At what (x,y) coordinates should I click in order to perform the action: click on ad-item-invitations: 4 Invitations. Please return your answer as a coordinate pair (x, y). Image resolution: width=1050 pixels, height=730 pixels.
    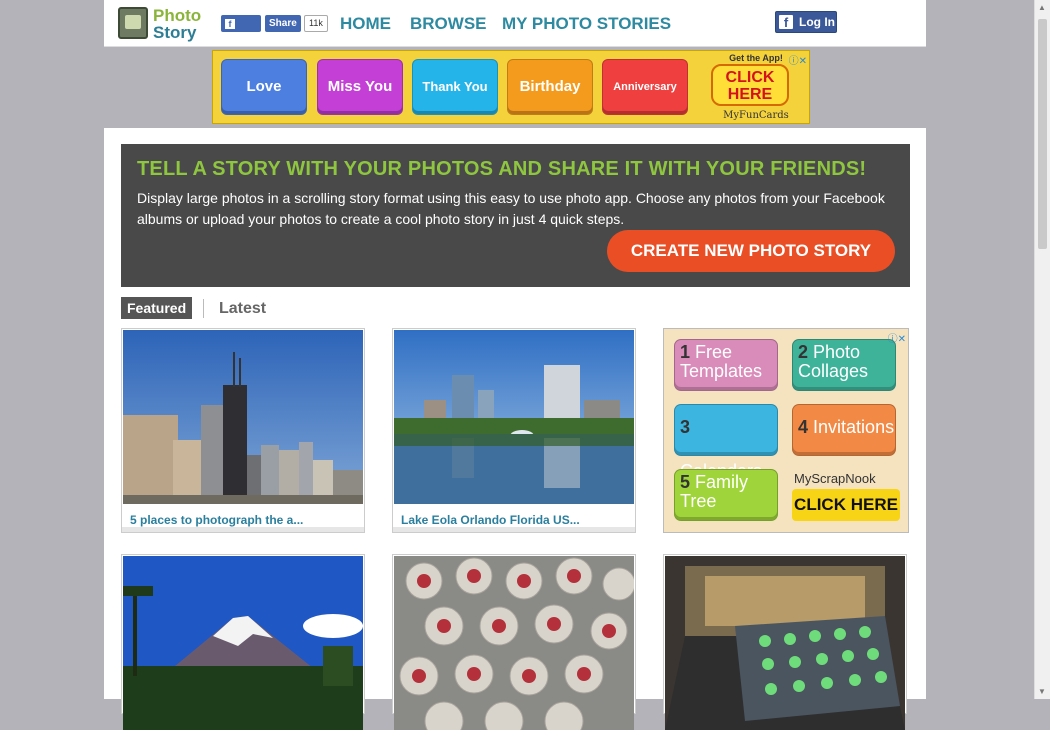
    Looking at the image, I should click on (844, 430).